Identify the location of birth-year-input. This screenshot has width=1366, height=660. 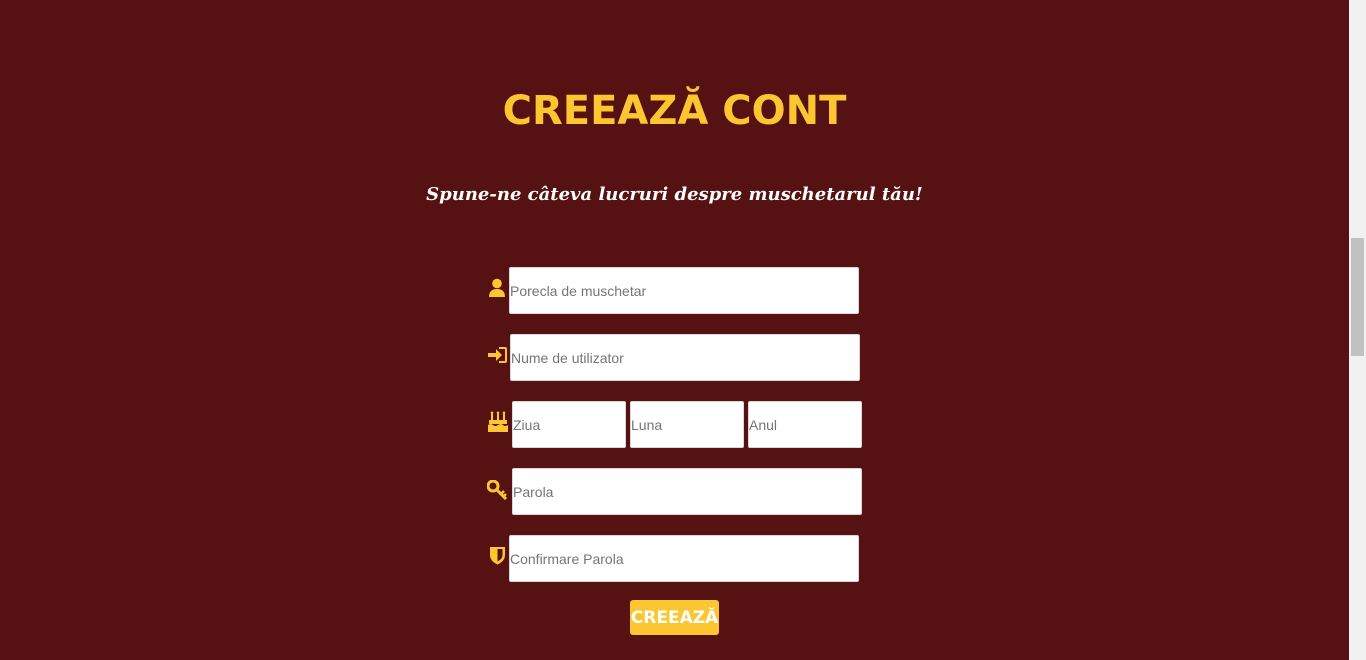
(805, 424).